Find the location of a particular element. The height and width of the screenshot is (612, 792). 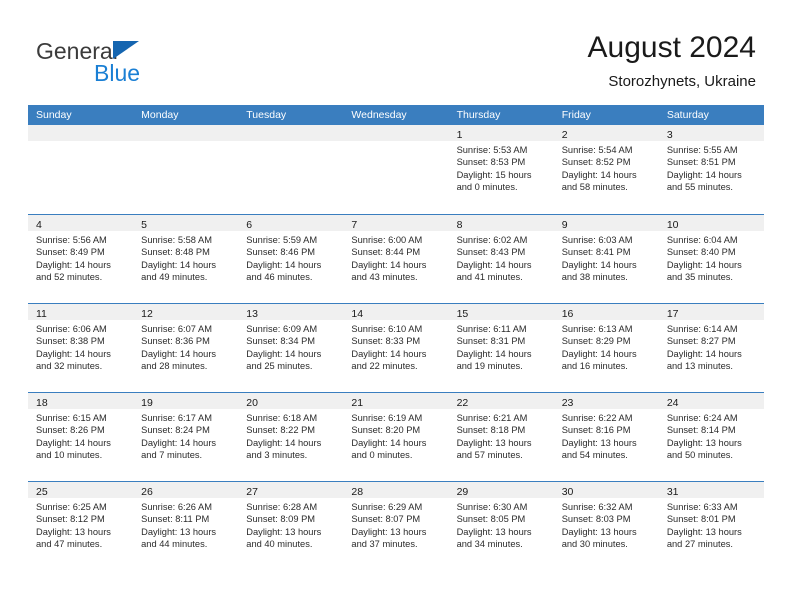

day-number-band: 18 is located at coordinates (81, 401).